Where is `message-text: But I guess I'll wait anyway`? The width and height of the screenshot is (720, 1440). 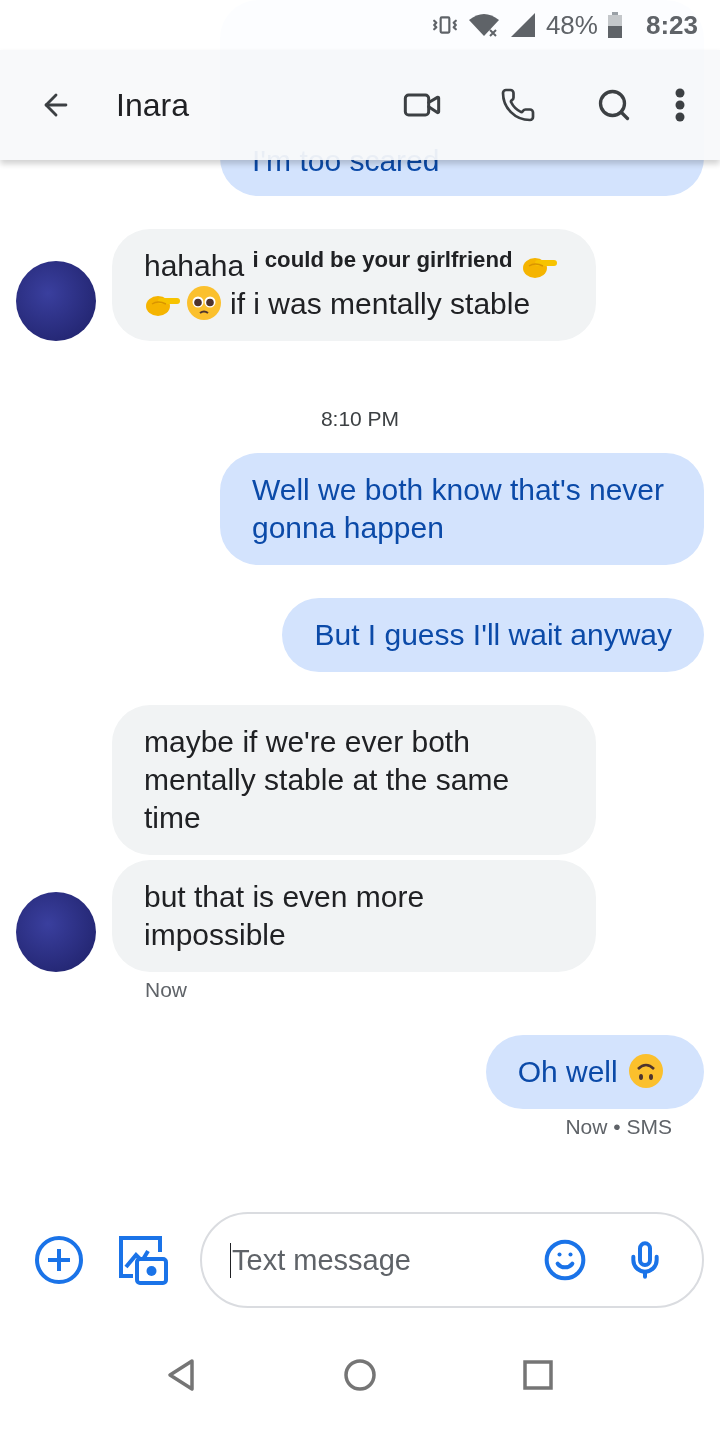 message-text: But I guess I'll wait anyway is located at coordinates (493, 634).